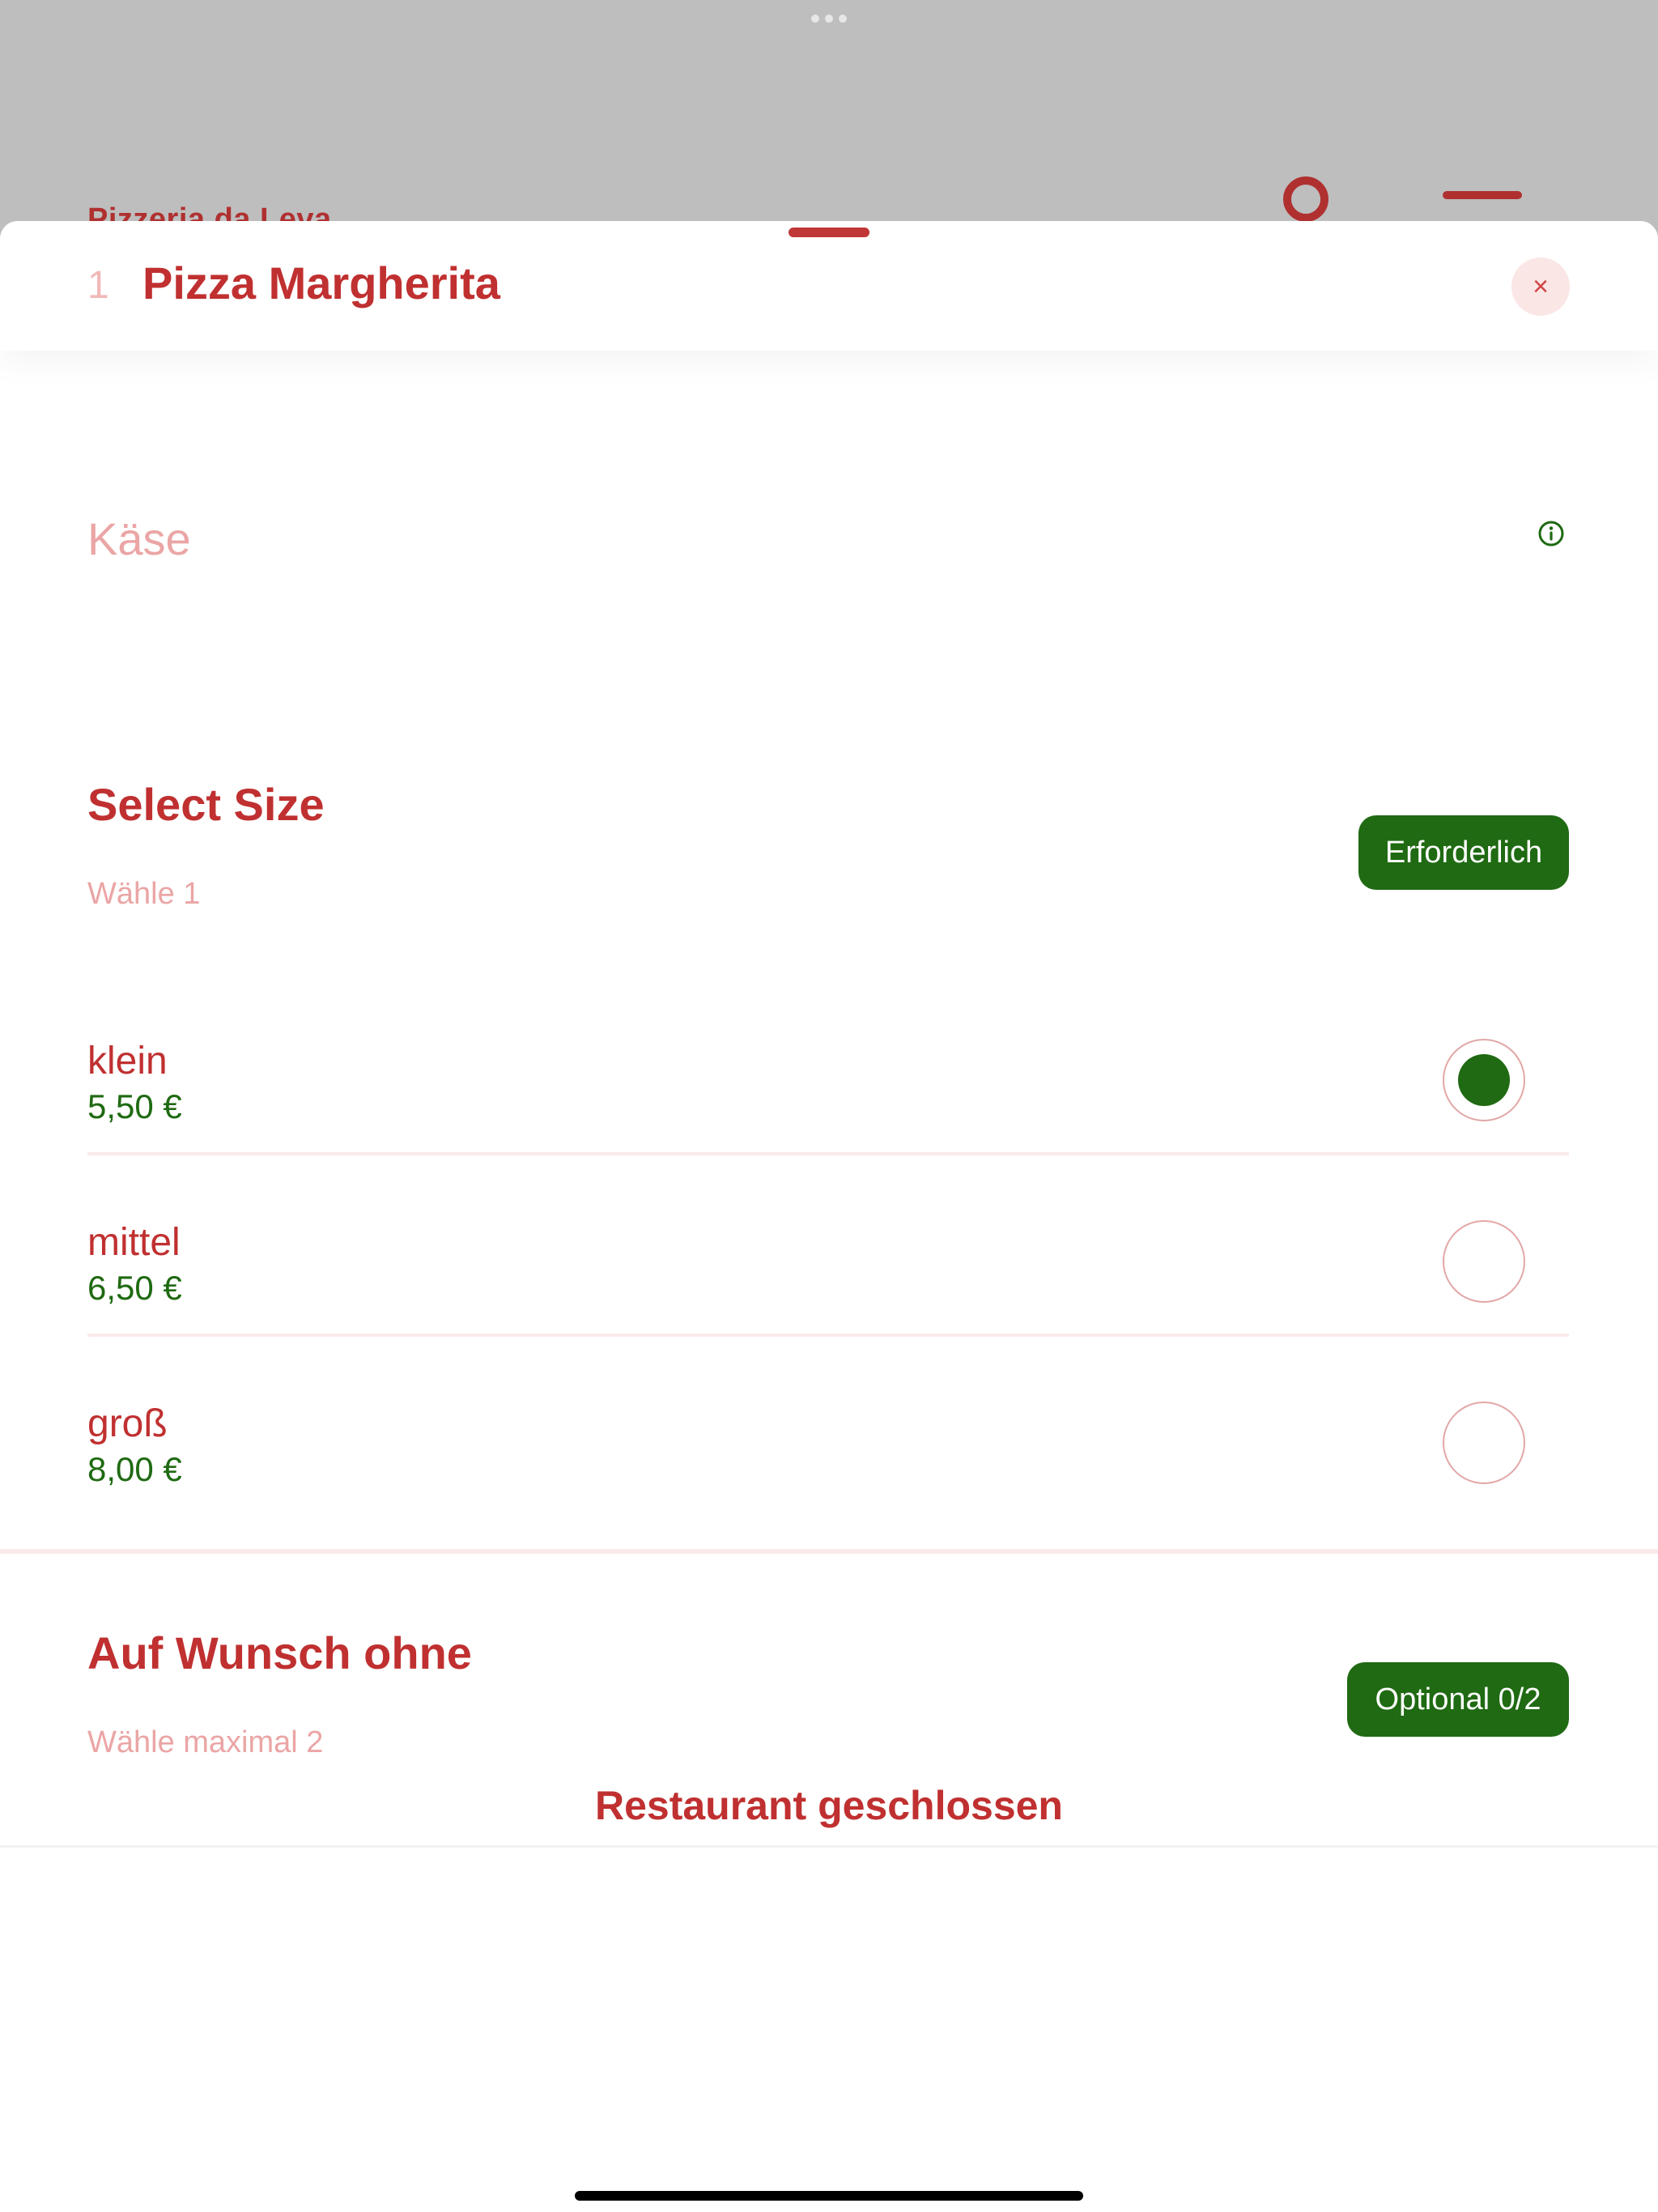  I want to click on sheet-grabber-handle, so click(829, 232).